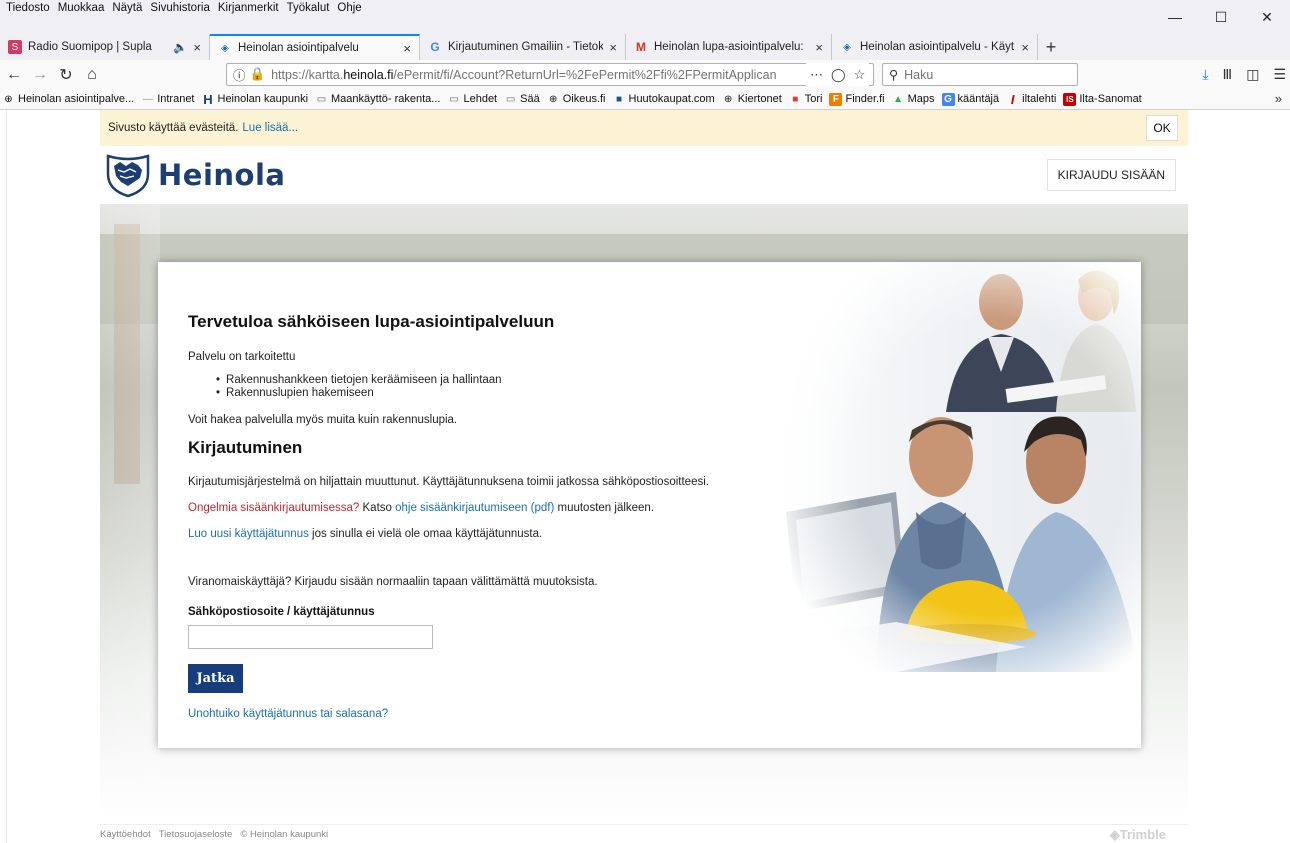 This screenshot has height=843, width=1290. I want to click on bookmark-kiertonet: ⊕ Kiertonet, so click(752, 99).